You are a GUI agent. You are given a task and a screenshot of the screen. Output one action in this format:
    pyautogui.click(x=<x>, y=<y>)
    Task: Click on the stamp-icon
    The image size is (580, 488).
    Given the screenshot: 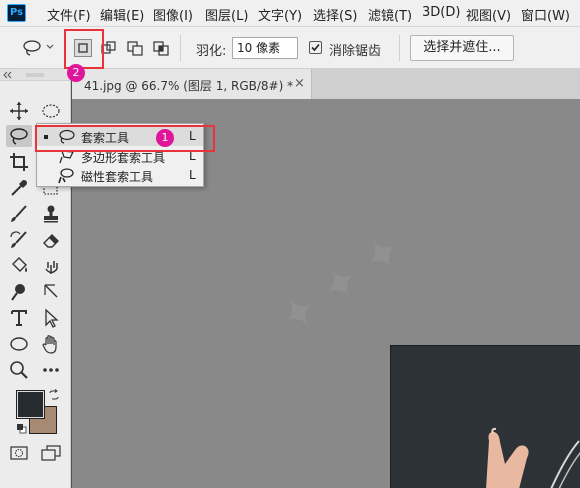 What is the action you would take?
    pyautogui.click(x=51, y=214)
    